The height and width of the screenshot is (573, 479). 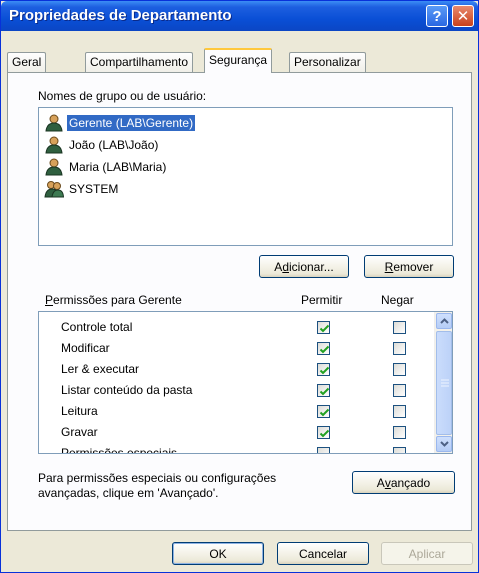 I want to click on close-button: ✕, so click(x=463, y=16).